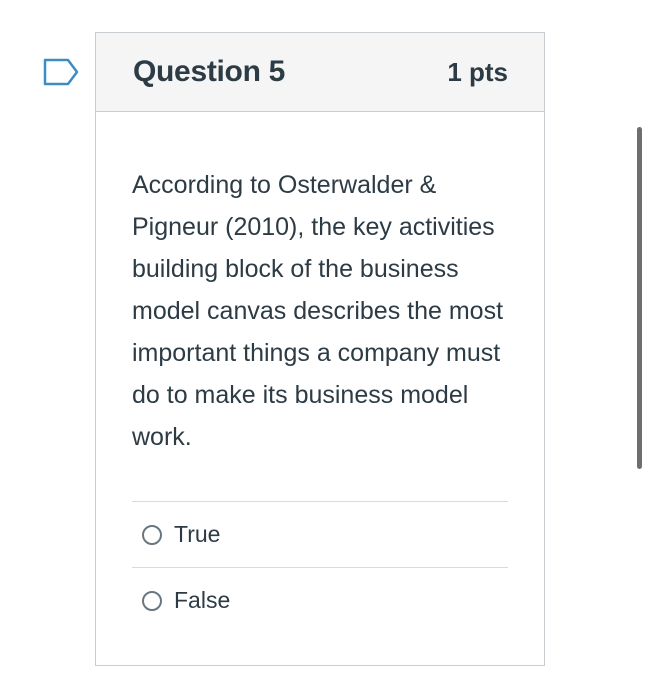  I want to click on answer-label: True, so click(197, 534).